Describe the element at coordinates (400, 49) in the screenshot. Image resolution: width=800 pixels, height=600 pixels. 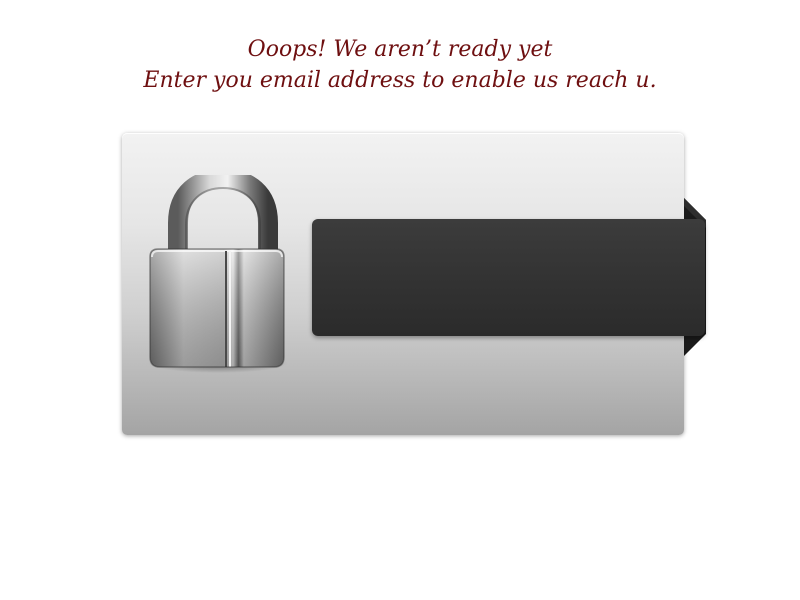
I see `headline-title: Ooops! We aren’t ready yet` at that location.